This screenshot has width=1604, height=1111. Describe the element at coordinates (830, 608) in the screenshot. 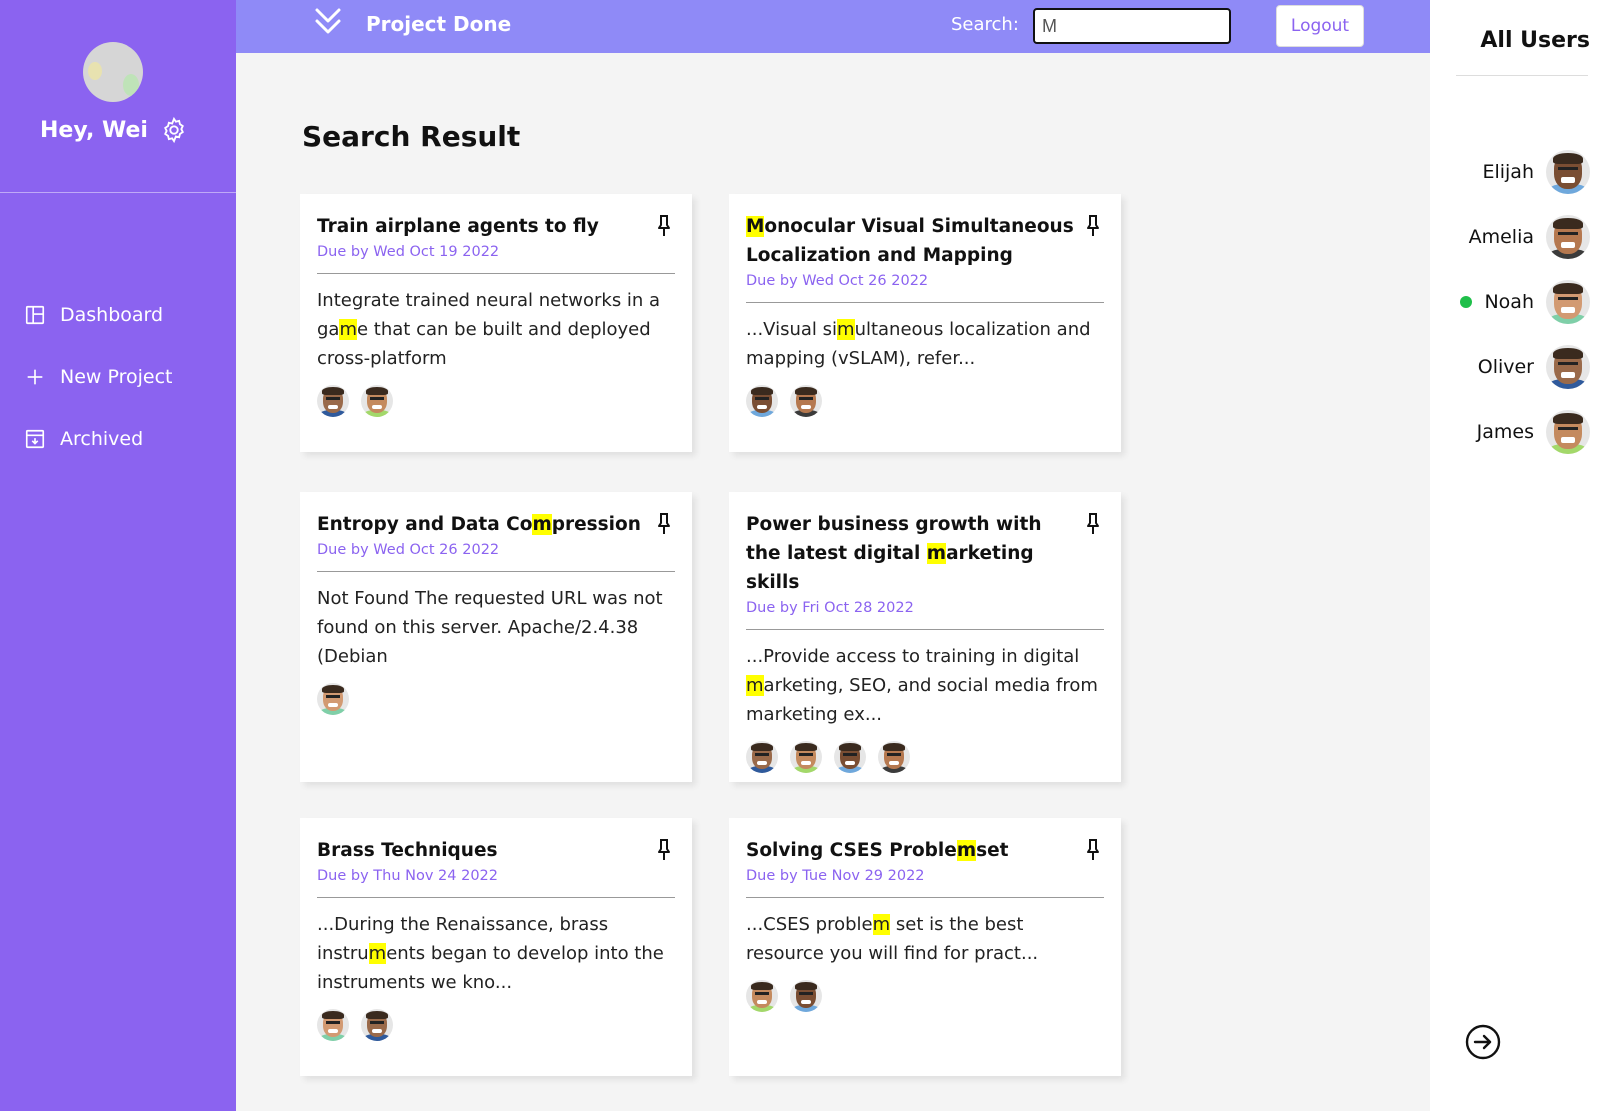

I see `card-due-date: Due by Fri Oct 28 2022` at that location.